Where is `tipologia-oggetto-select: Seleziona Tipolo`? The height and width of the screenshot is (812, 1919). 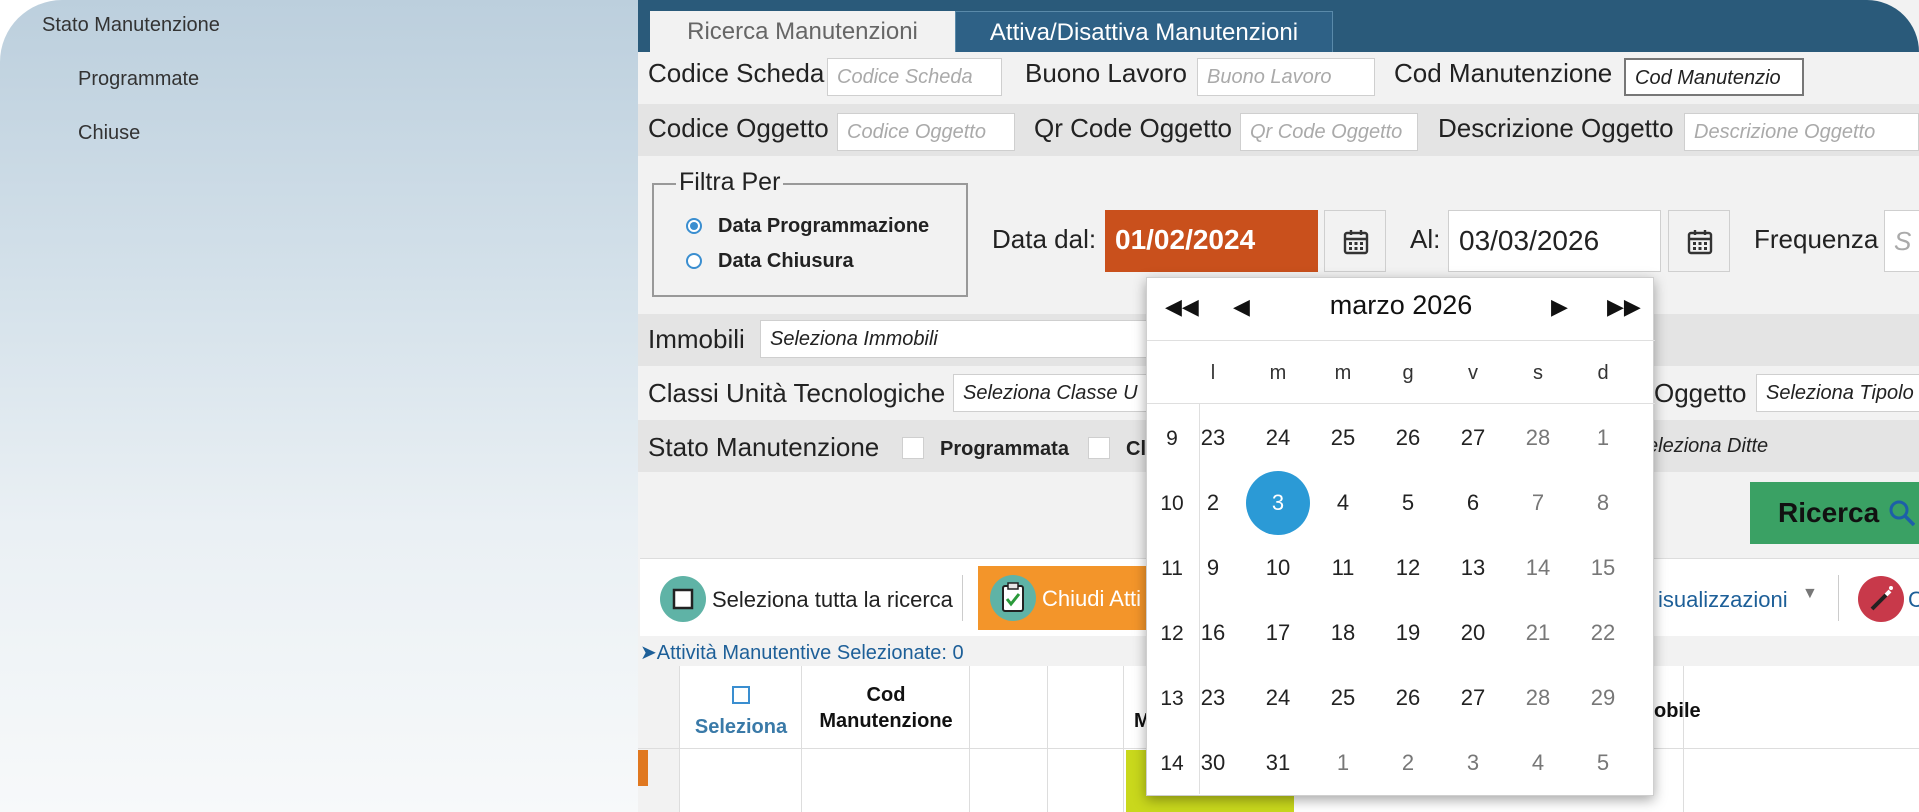 tipologia-oggetto-select: Seleziona Tipolo is located at coordinates (1837, 393).